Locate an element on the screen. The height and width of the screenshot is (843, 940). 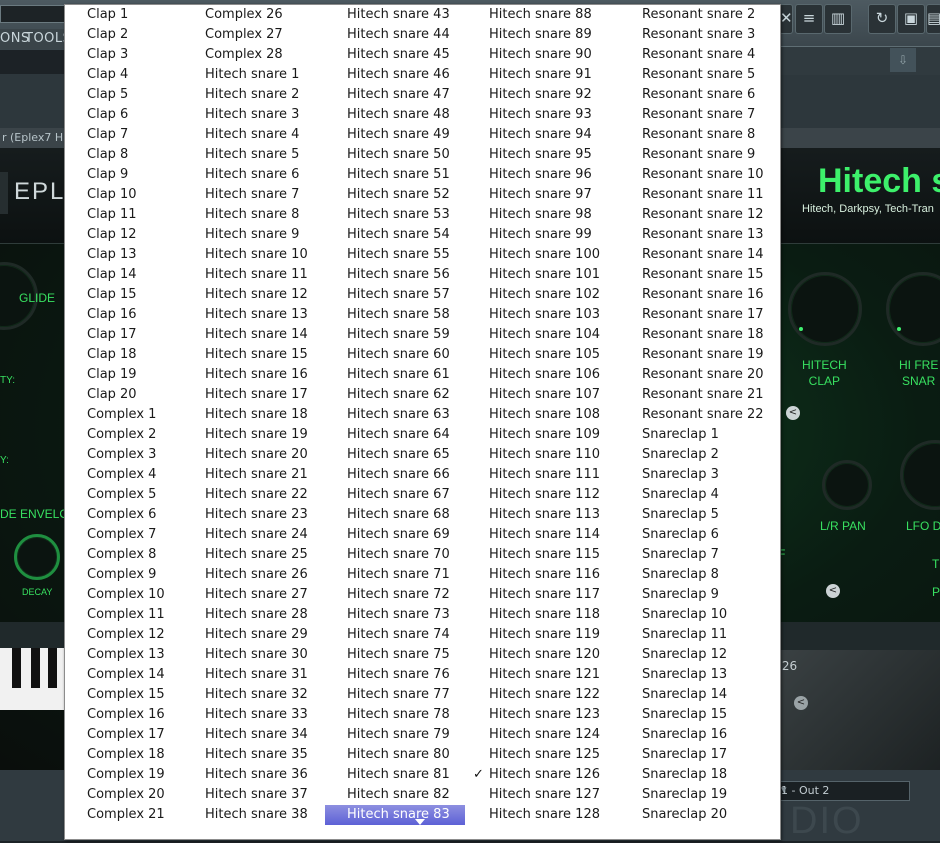
menu-item: Hitech snare 29 is located at coordinates (275, 635).